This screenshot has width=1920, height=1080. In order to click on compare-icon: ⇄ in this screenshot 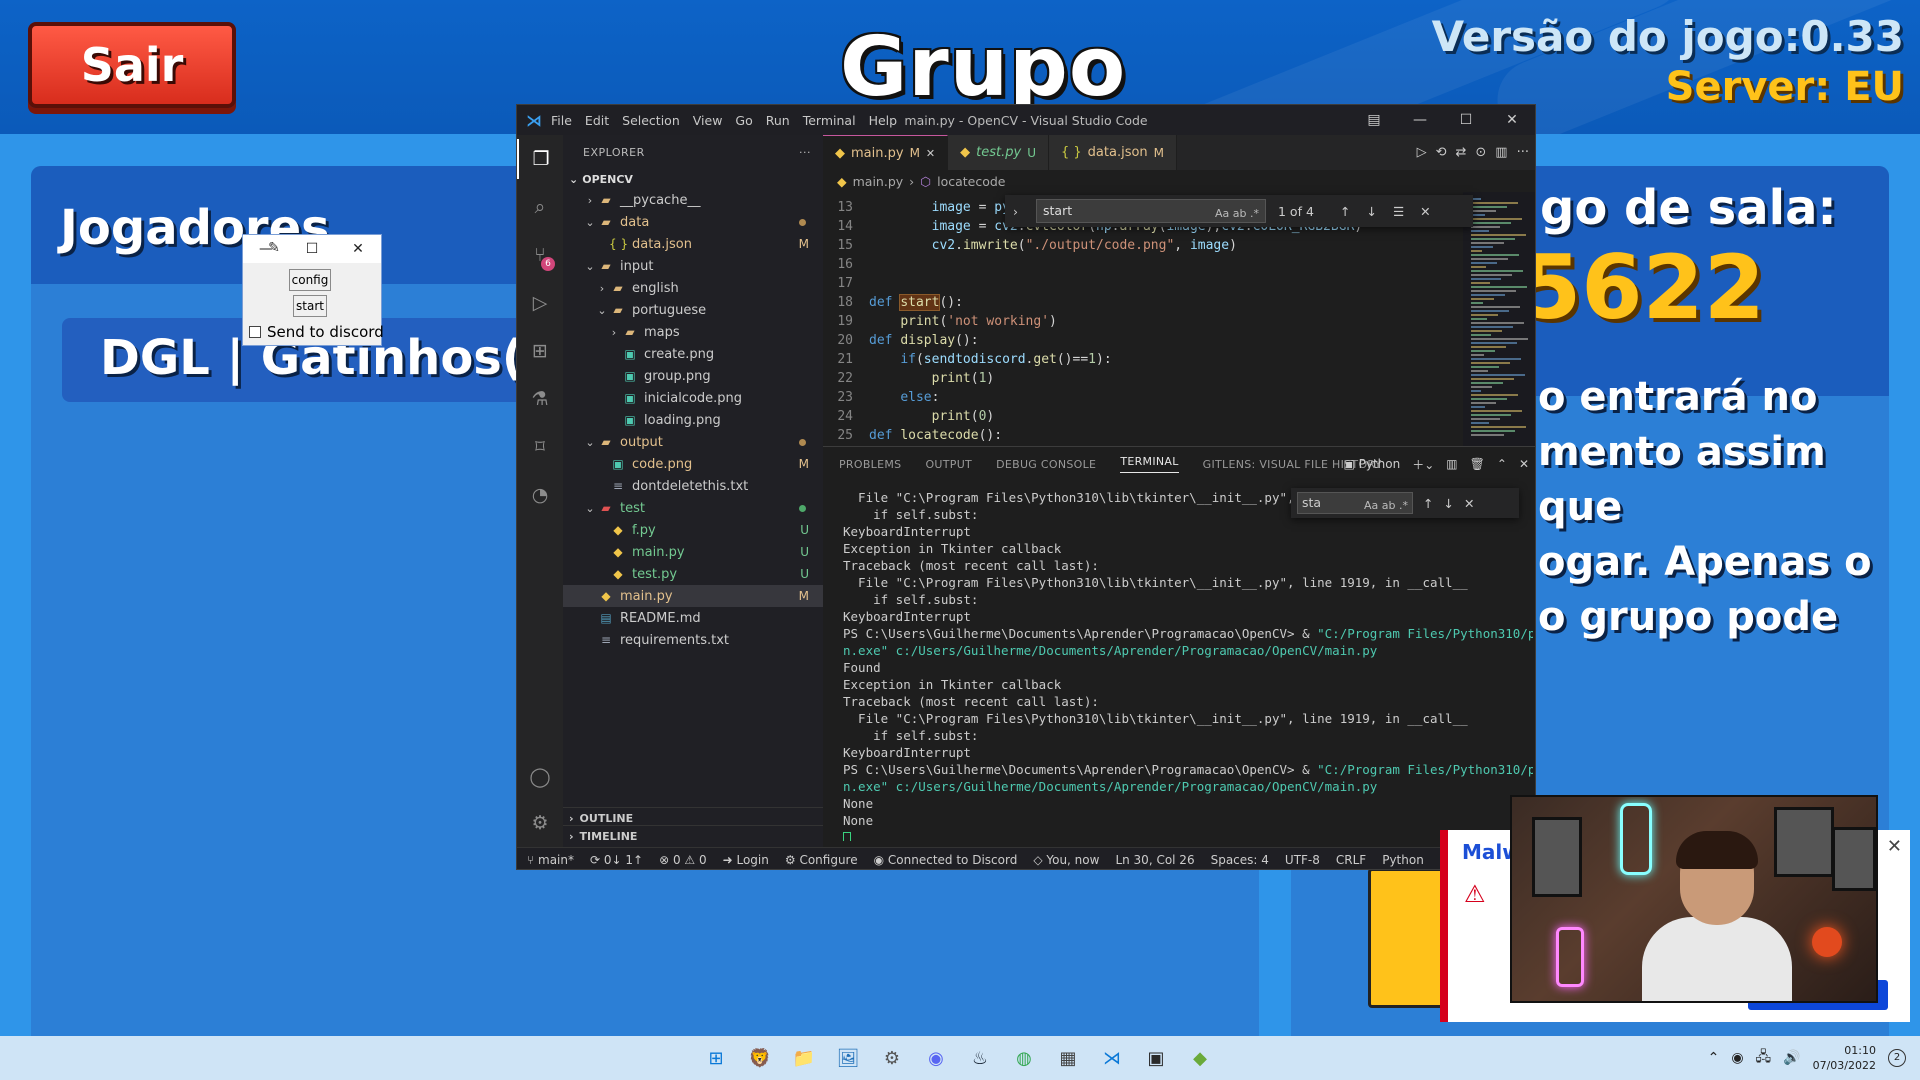, I will do `click(1460, 152)`.